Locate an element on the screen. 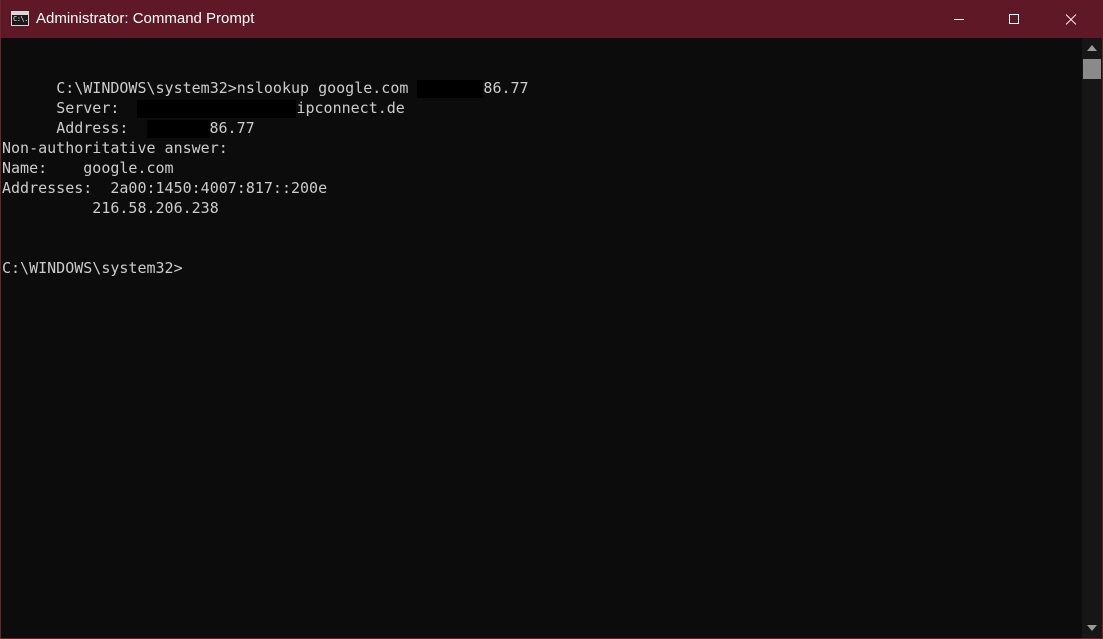 The width and height of the screenshot is (1103, 639). maximize-icon is located at coordinates (1014, 19).